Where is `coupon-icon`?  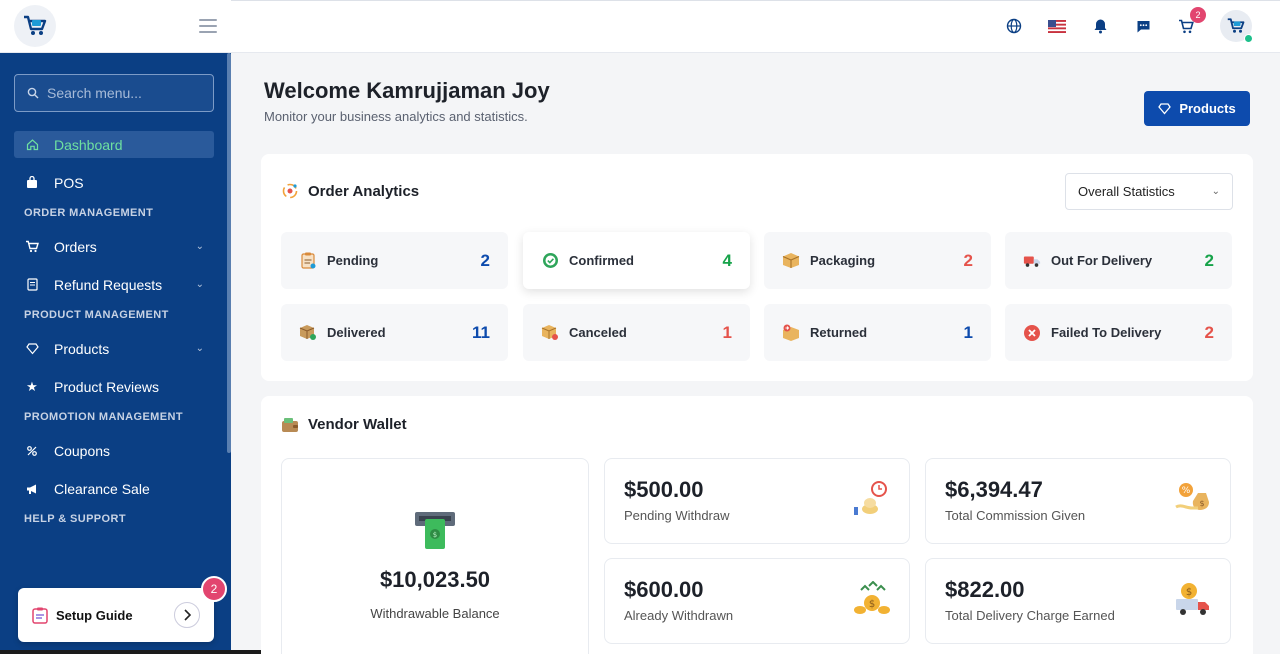 coupon-icon is located at coordinates (32, 451).